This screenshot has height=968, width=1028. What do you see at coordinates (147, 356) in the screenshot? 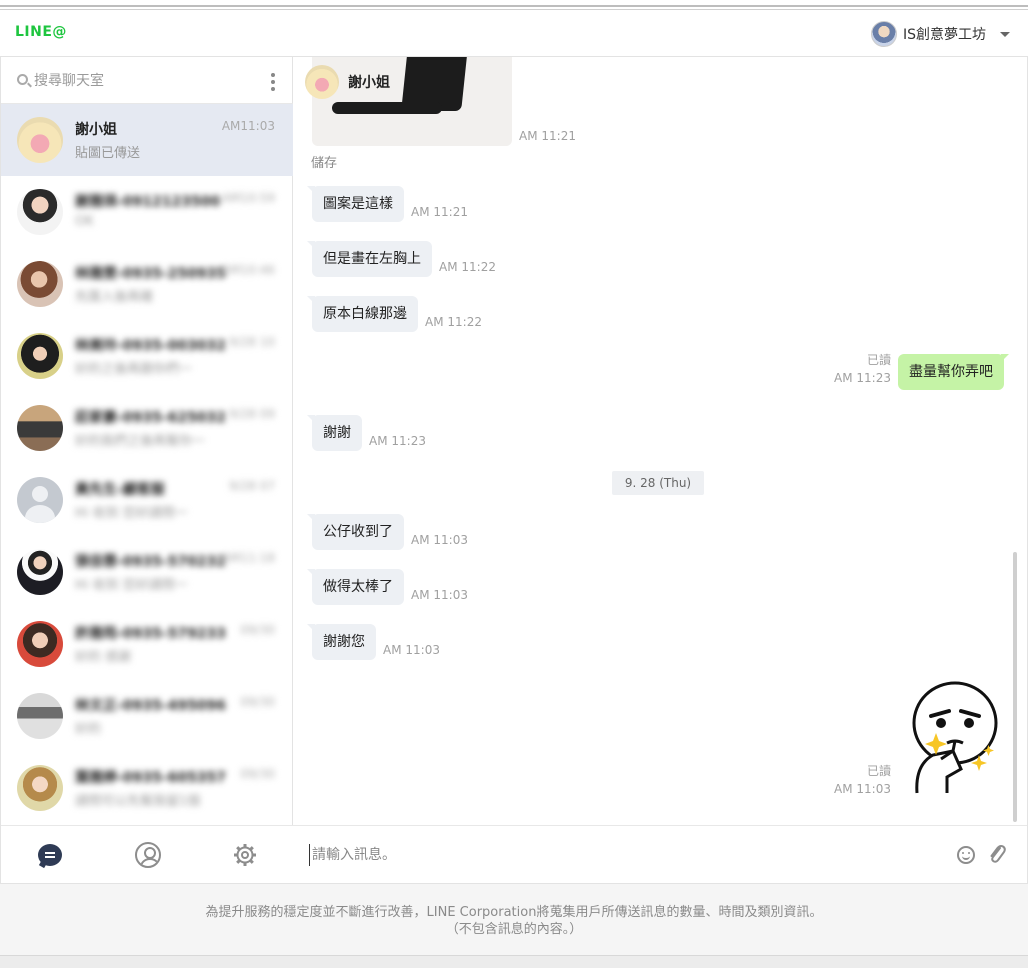
I see `chat-list-item: 林美玲-0935-003032 好的之後再跟你們一 9/28 10` at bounding box center [147, 356].